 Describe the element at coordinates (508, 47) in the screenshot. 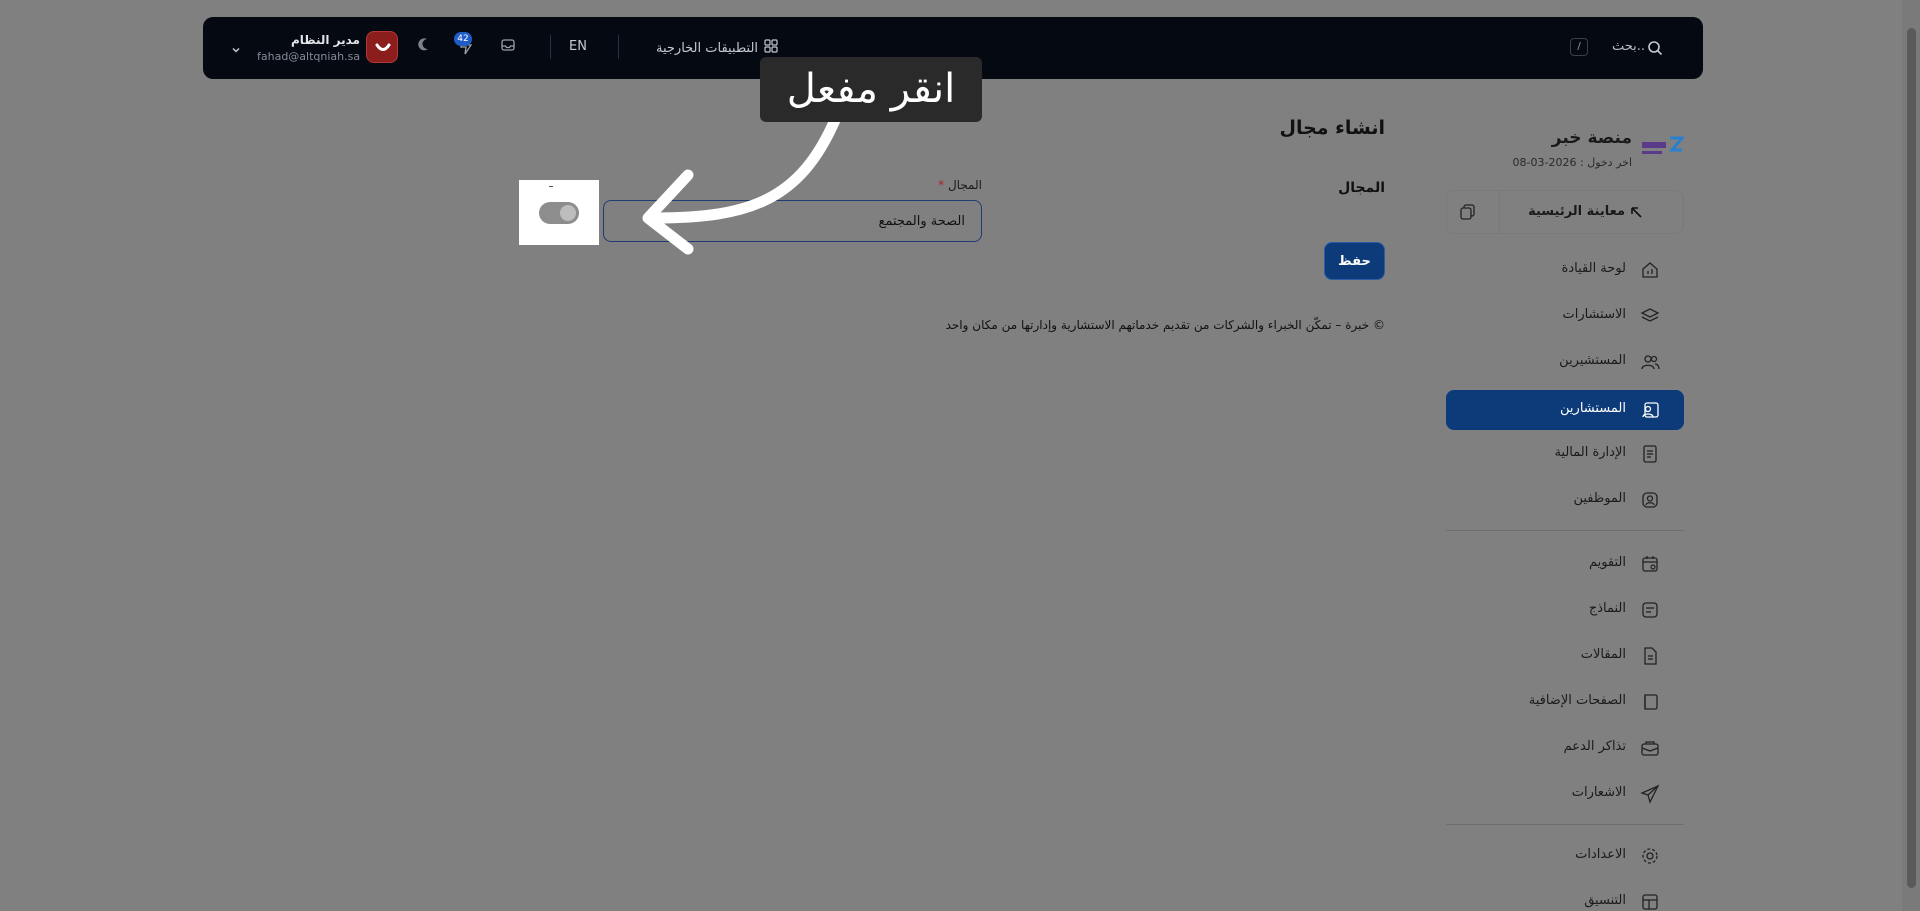

I see `inbox-icon` at that location.